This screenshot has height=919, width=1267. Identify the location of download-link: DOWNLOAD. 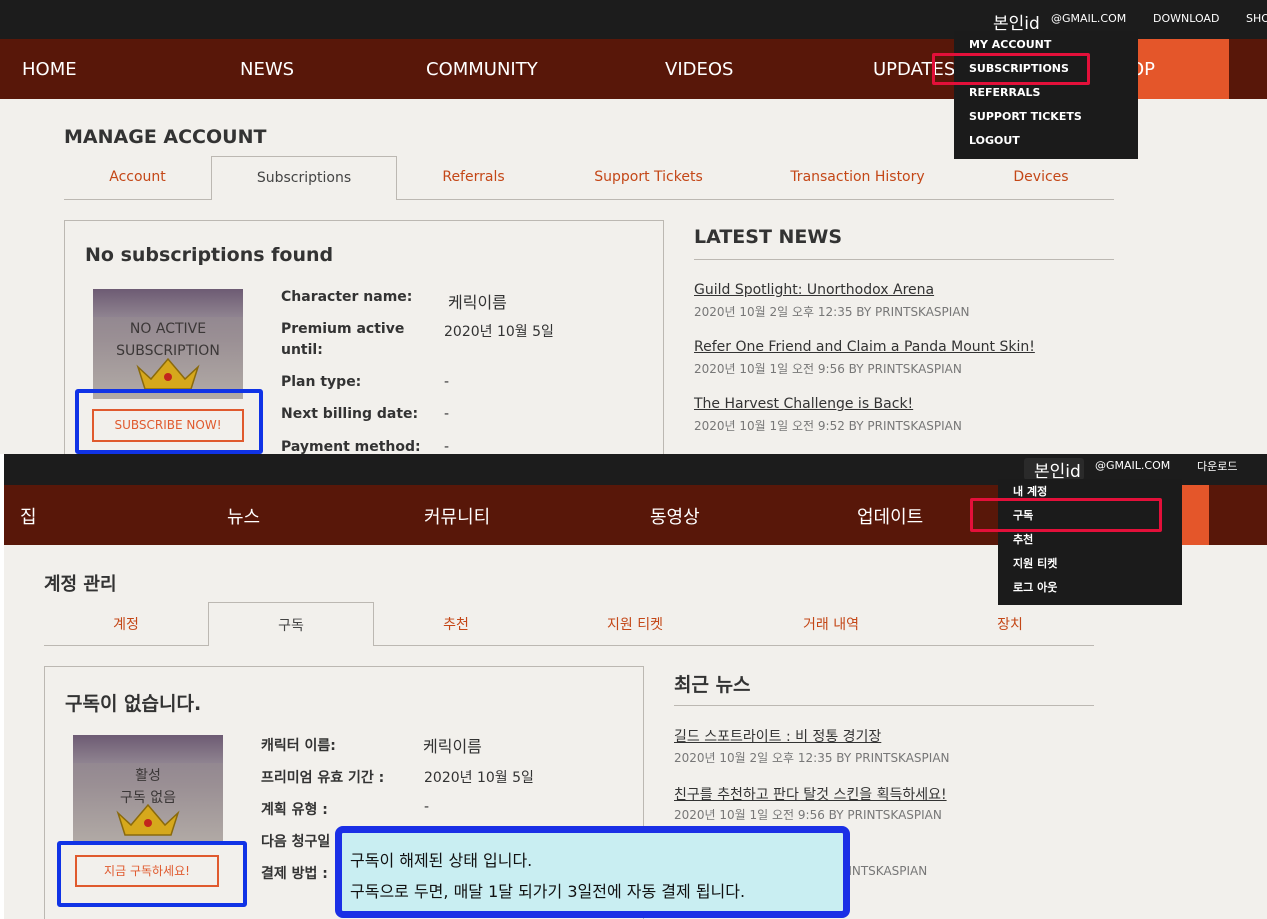
(1186, 18).